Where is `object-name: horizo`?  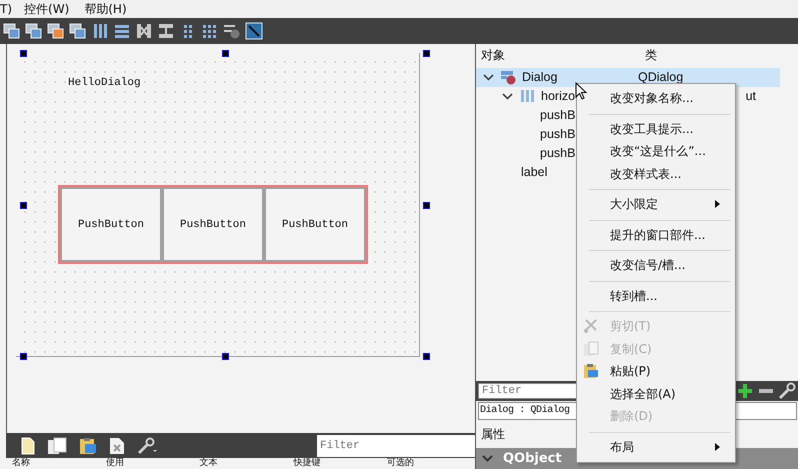 object-name: horizo is located at coordinates (558, 96).